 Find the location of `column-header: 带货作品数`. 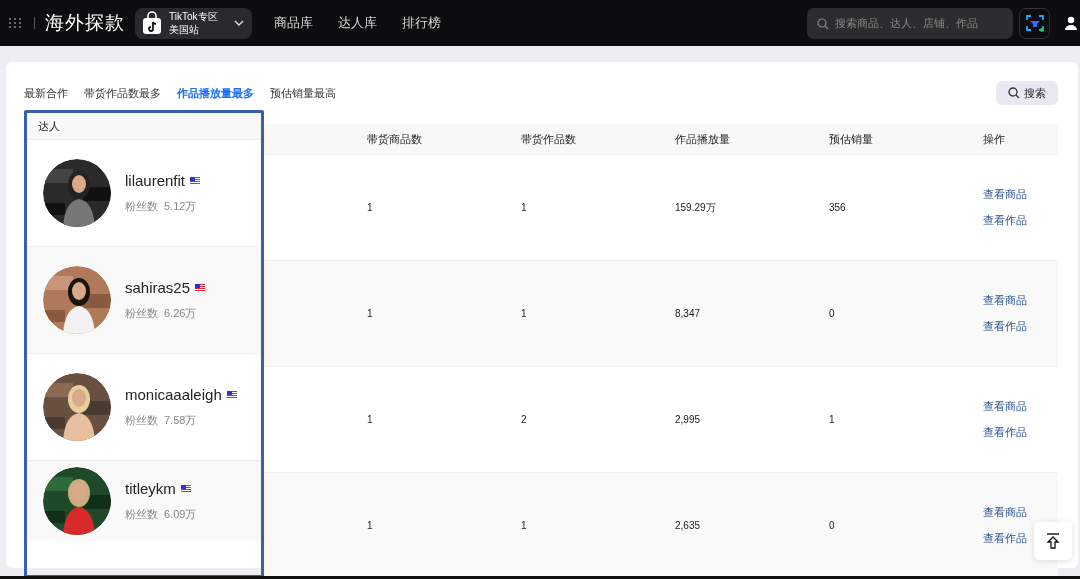

column-header: 带货作品数 is located at coordinates (548, 139).